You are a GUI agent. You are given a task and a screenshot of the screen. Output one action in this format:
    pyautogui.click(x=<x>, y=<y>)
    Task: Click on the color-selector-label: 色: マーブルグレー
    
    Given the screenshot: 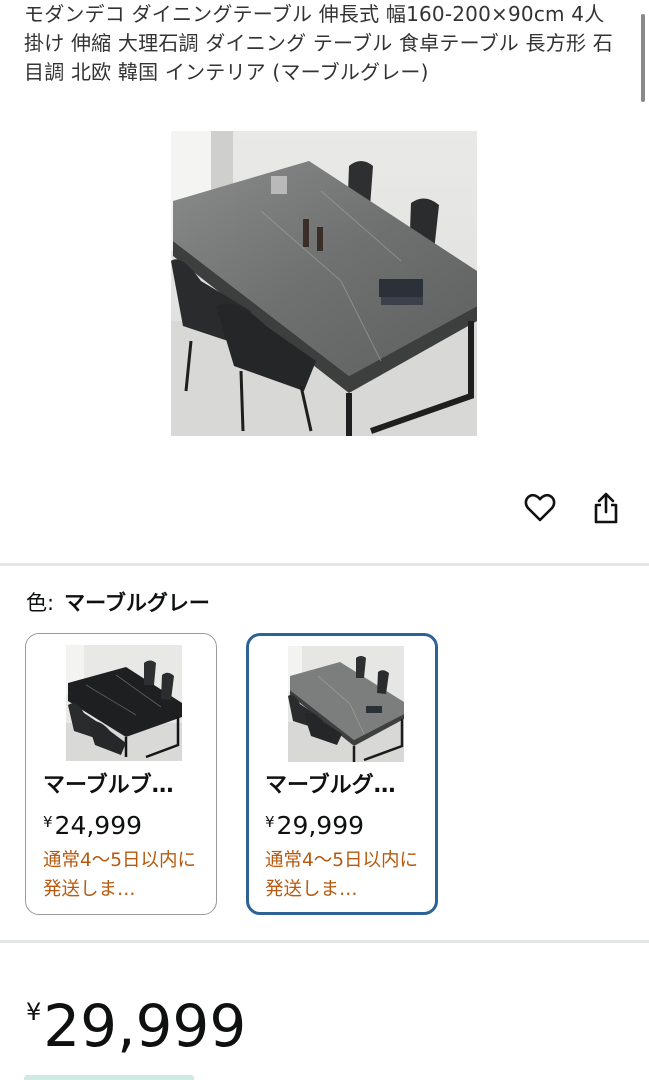 What is the action you would take?
    pyautogui.click(x=118, y=603)
    